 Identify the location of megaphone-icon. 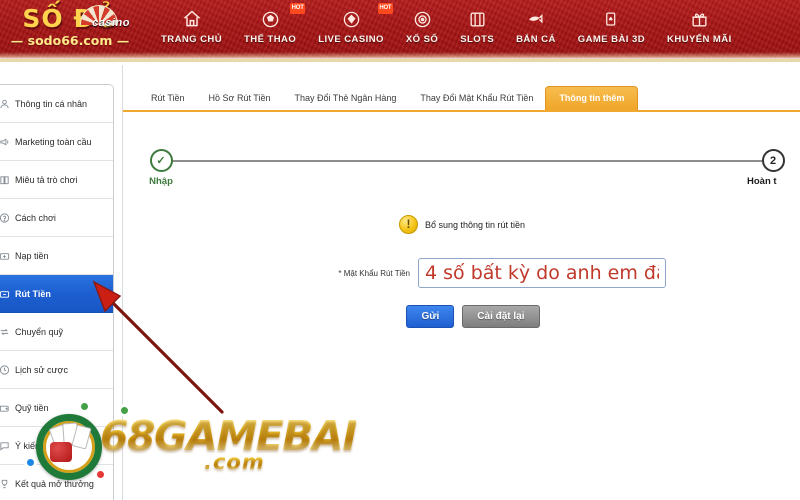
(5, 141).